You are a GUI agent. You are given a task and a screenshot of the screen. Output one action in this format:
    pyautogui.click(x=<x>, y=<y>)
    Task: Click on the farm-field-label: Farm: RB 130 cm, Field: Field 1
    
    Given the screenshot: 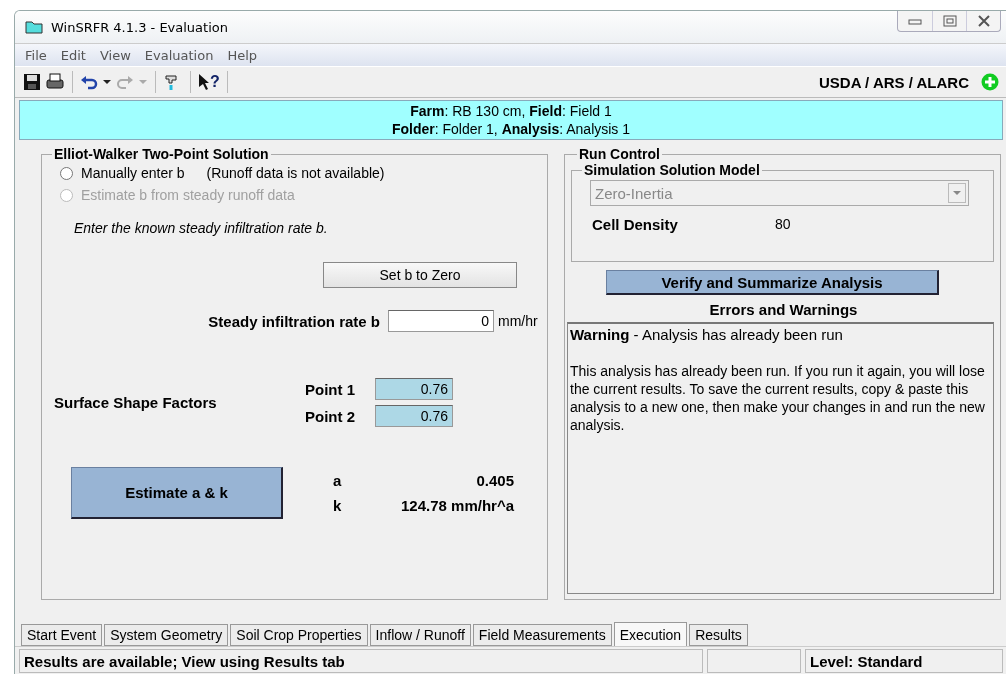 What is the action you would take?
    pyautogui.click(x=511, y=111)
    